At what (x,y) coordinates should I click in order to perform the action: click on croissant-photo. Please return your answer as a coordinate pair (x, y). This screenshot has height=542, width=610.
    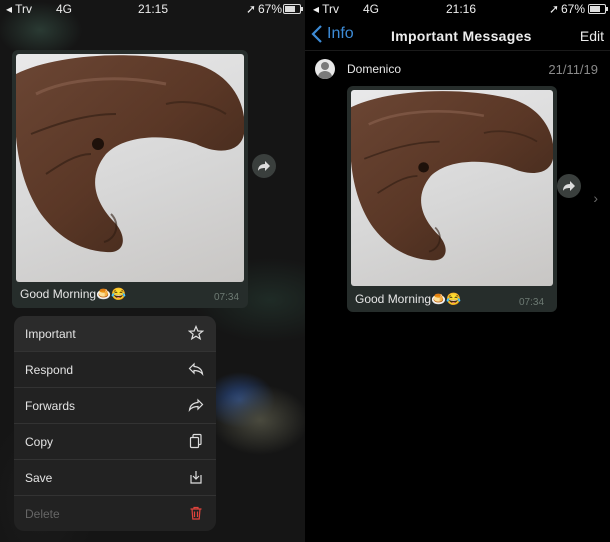
    Looking at the image, I should click on (452, 188).